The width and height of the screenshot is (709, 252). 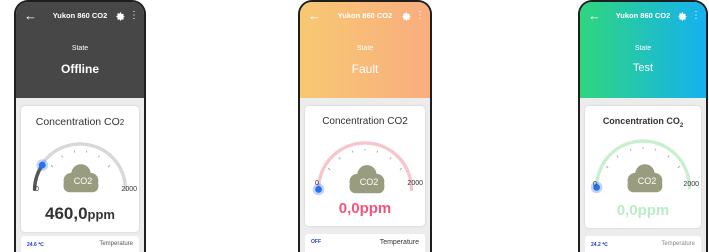 I want to click on state-value: Offline, so click(x=80, y=69).